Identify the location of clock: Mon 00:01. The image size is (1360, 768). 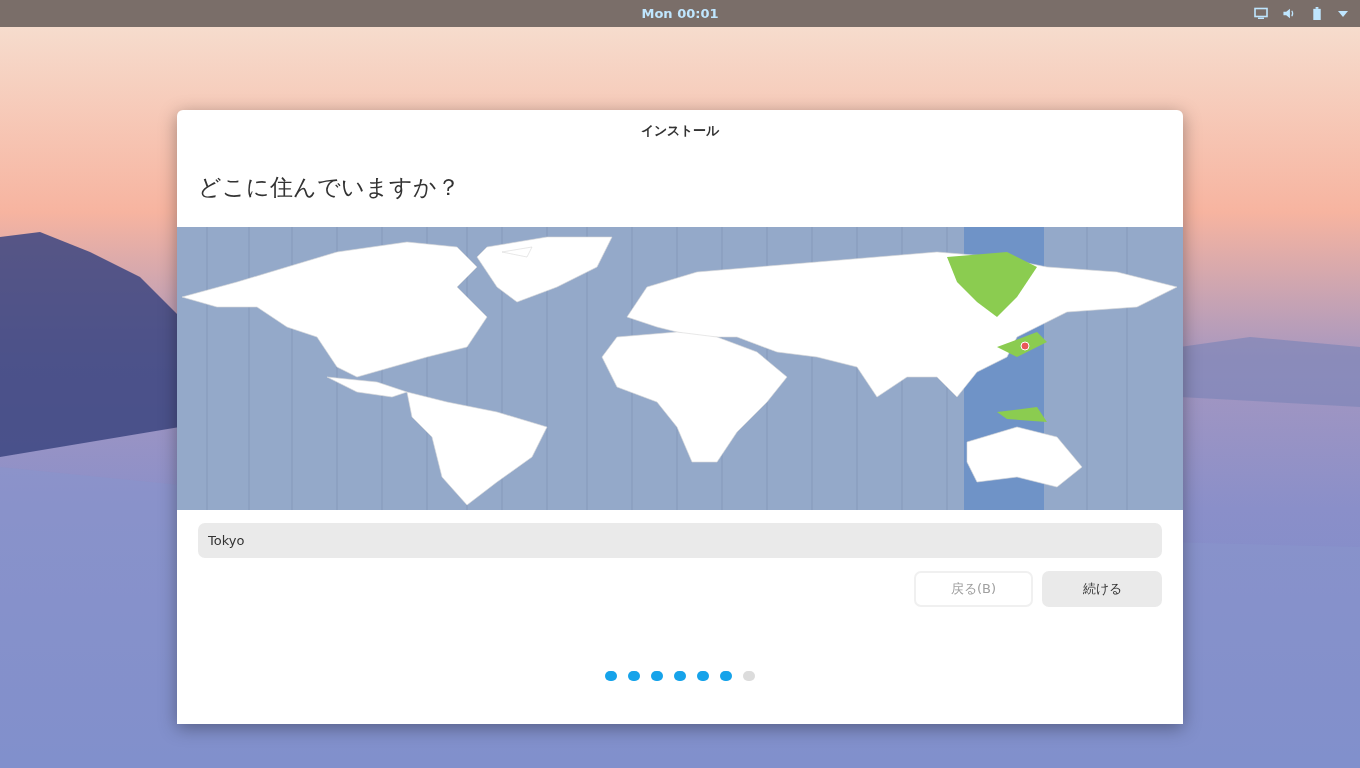
(680, 13).